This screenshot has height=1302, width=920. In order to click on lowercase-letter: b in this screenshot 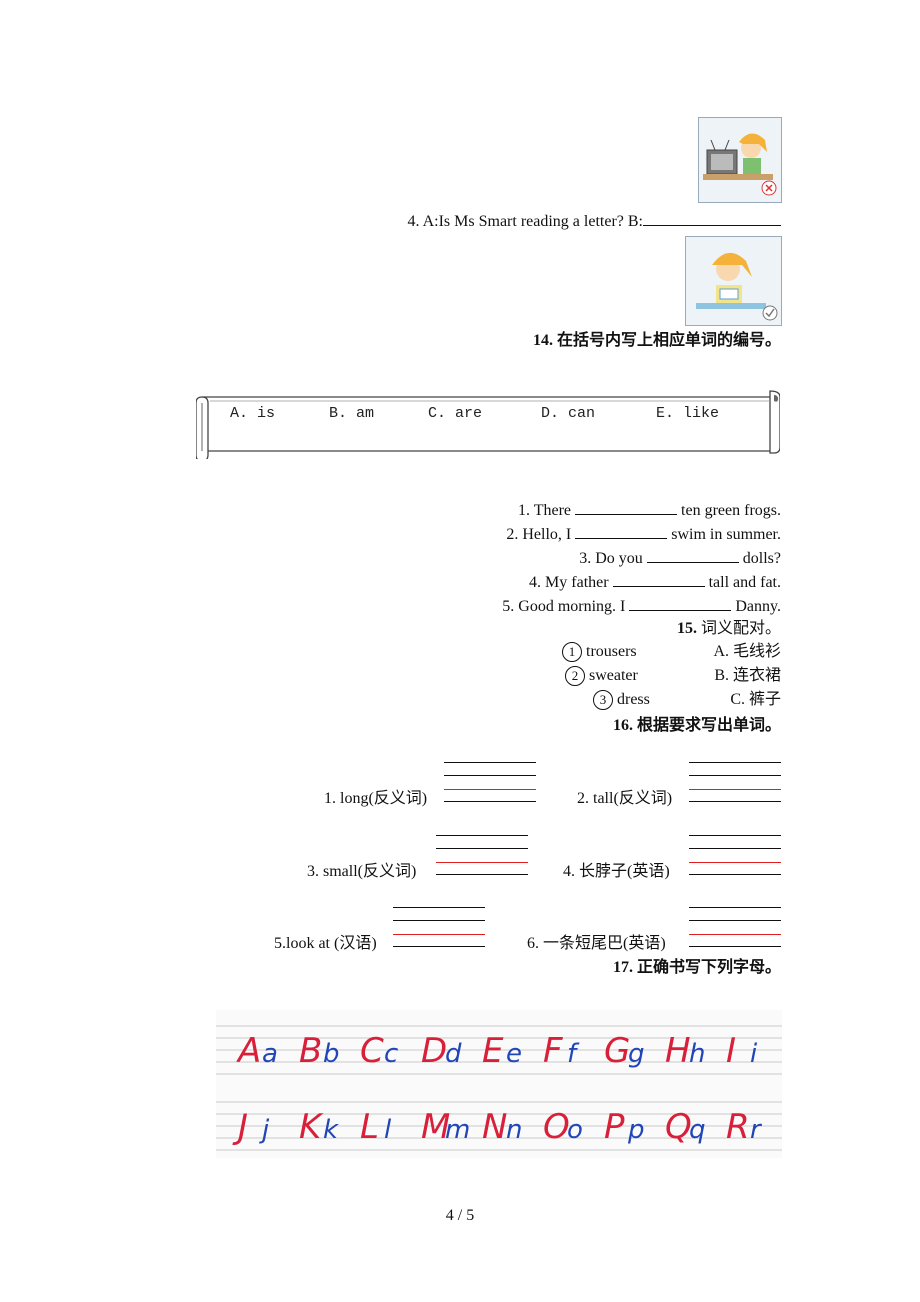, I will do `click(331, 1054)`.